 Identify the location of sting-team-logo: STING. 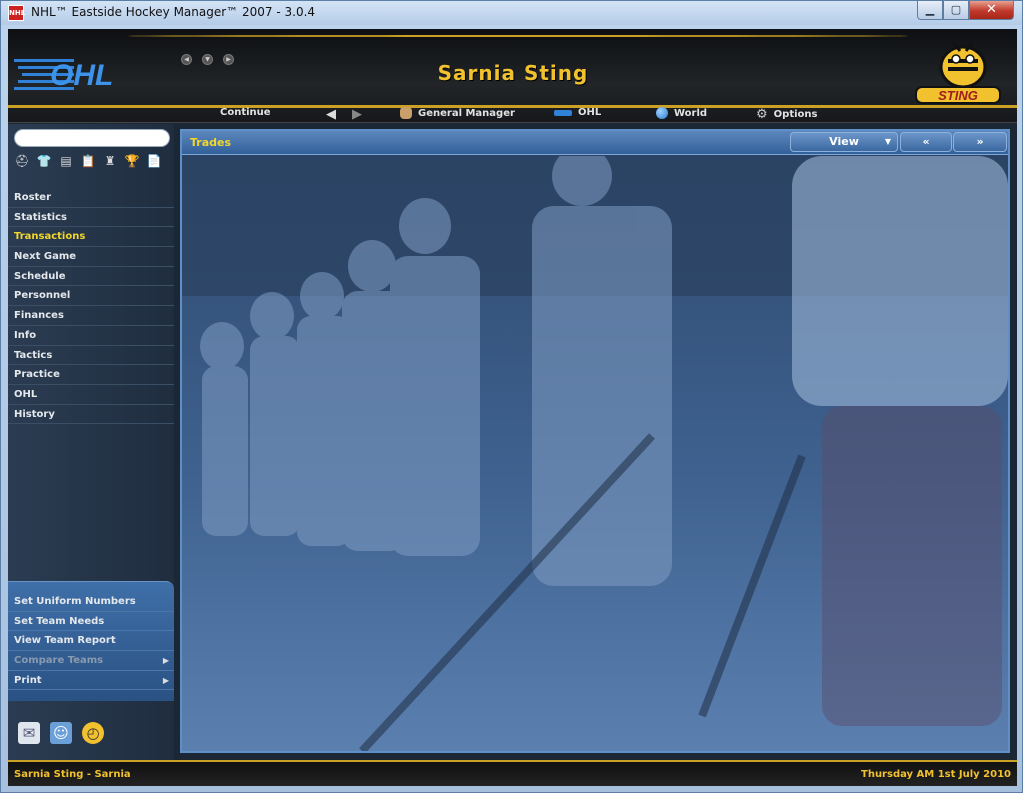
(958, 73).